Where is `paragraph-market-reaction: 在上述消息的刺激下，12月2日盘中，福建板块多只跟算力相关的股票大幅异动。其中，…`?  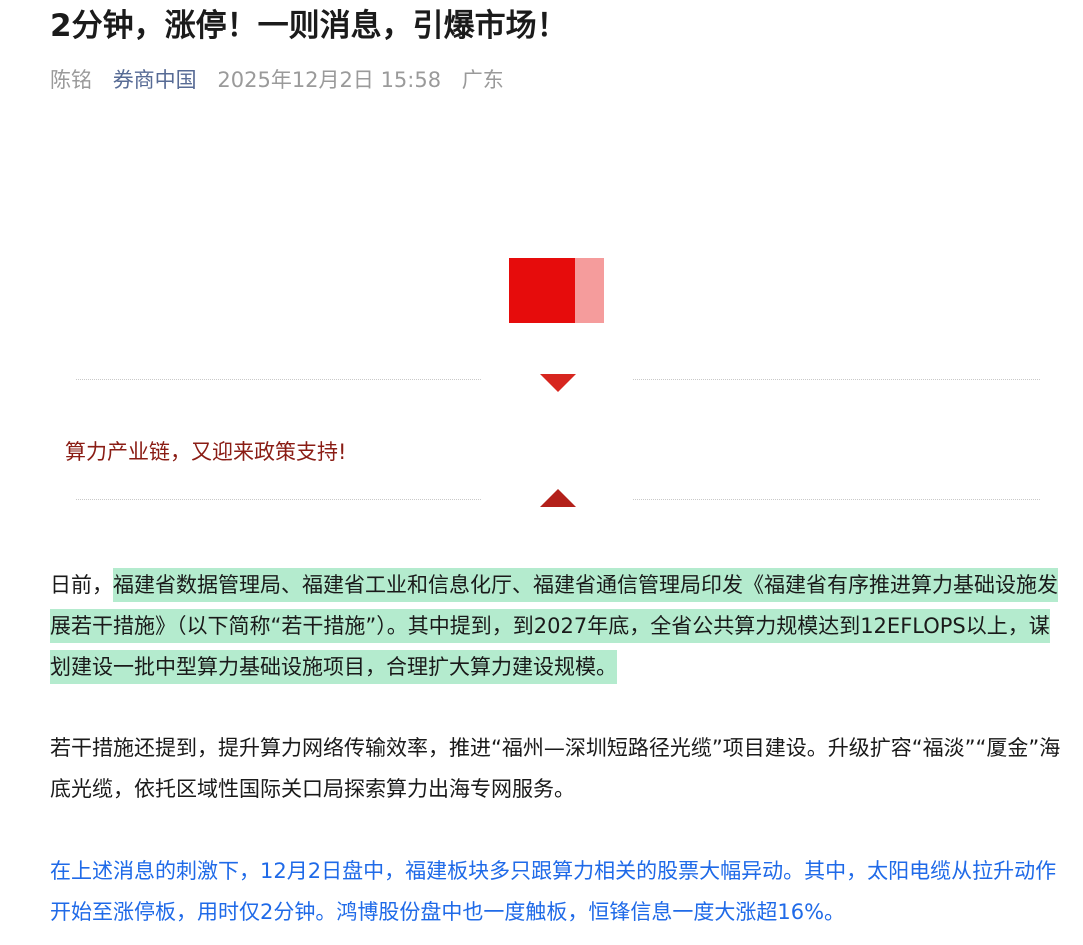 paragraph-market-reaction: 在上述消息的刺激下，12月2日盘中，福建板块多只跟算力相关的股票大幅异动。其中，… is located at coordinates (553, 891).